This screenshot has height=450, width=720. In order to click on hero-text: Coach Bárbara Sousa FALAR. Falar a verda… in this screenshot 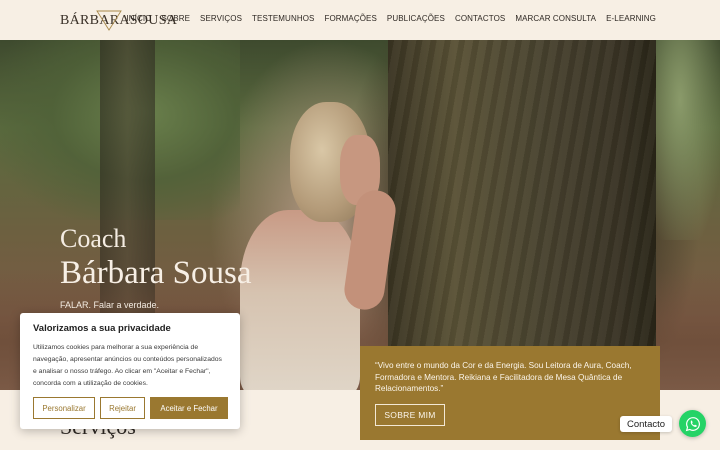, I will do `click(156, 267)`.